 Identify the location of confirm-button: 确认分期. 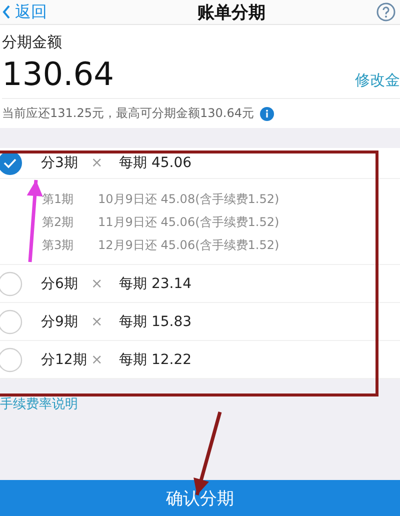
(200, 498).